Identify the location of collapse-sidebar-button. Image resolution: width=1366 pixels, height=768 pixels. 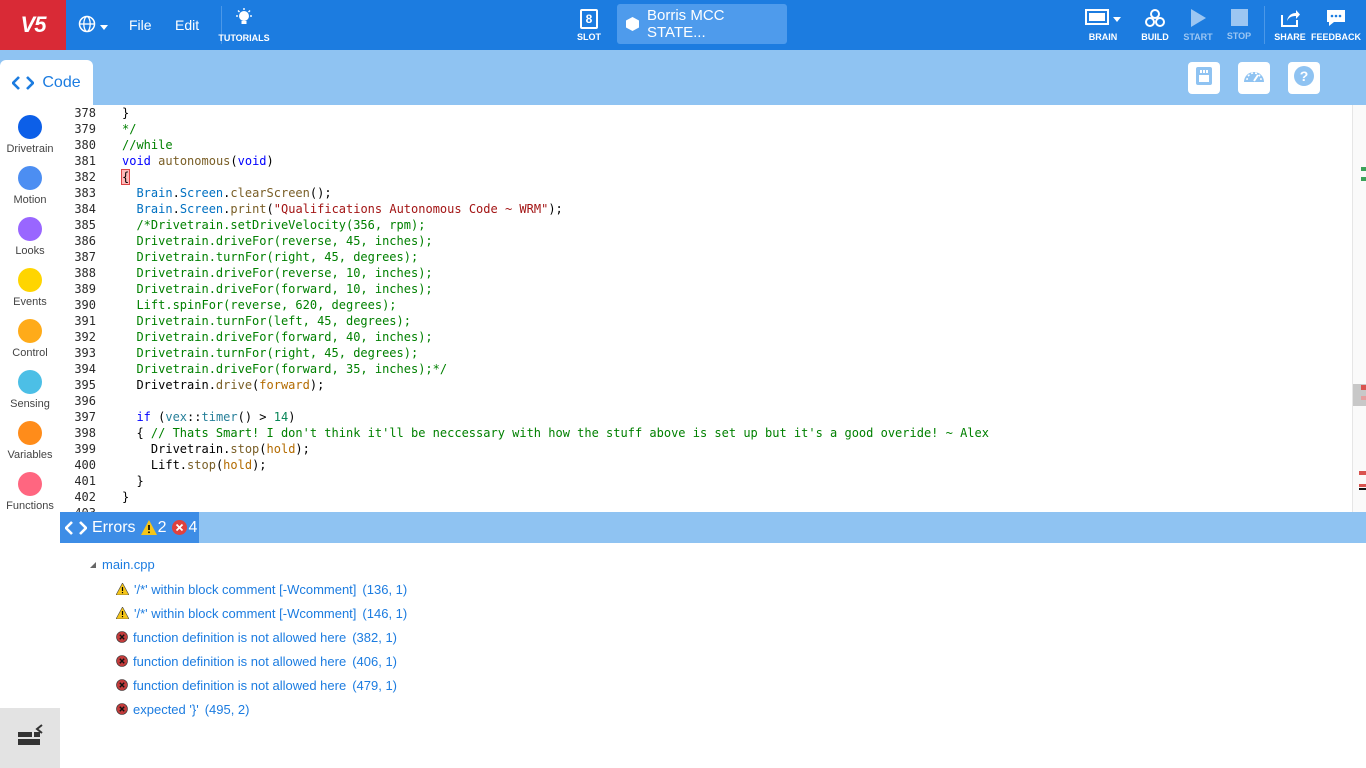
(30, 738).